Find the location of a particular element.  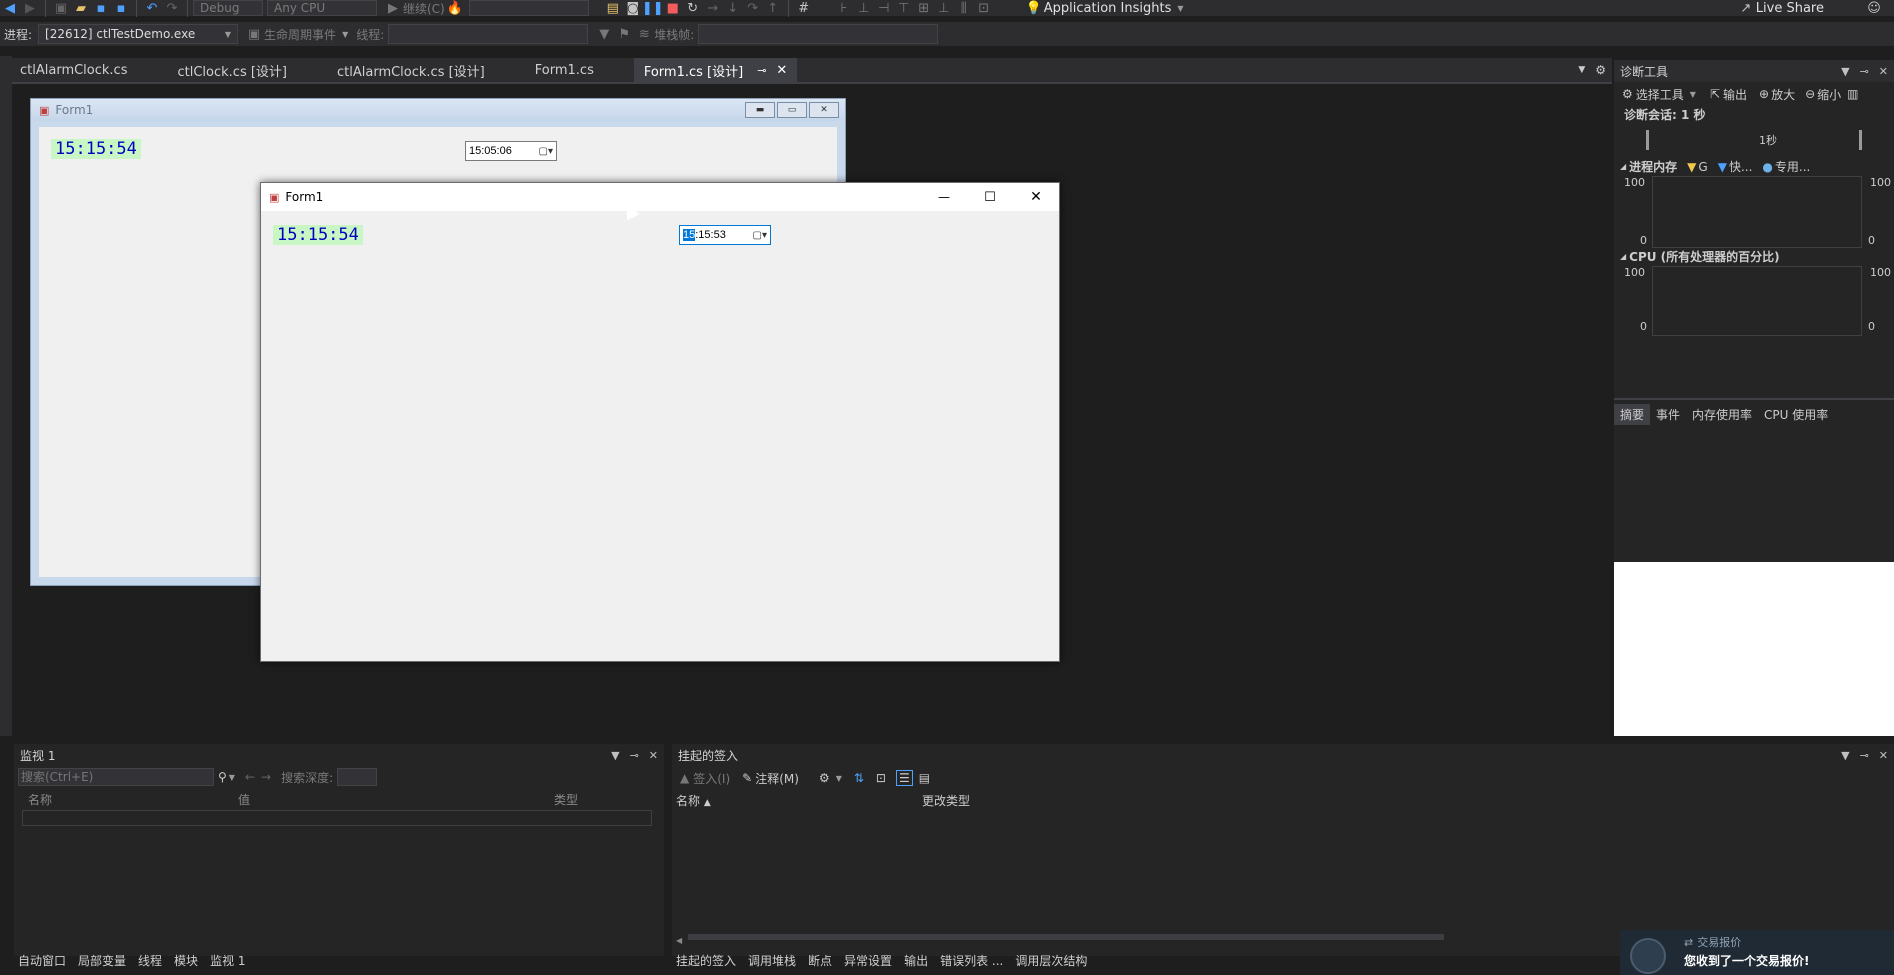

col-name: 名称 is located at coordinates (122, 799).